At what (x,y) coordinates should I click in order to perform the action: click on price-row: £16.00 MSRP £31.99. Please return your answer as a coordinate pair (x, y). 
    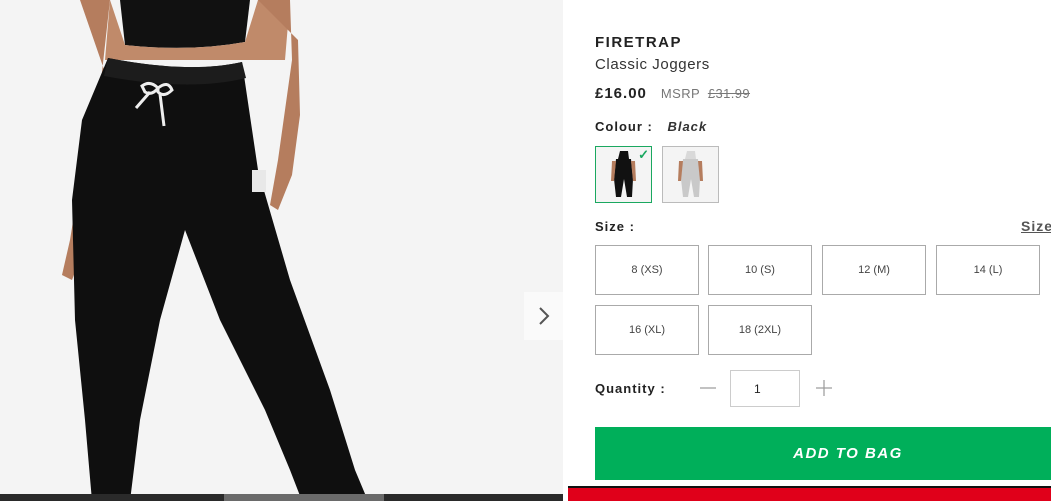
    Looking at the image, I should click on (672, 93).